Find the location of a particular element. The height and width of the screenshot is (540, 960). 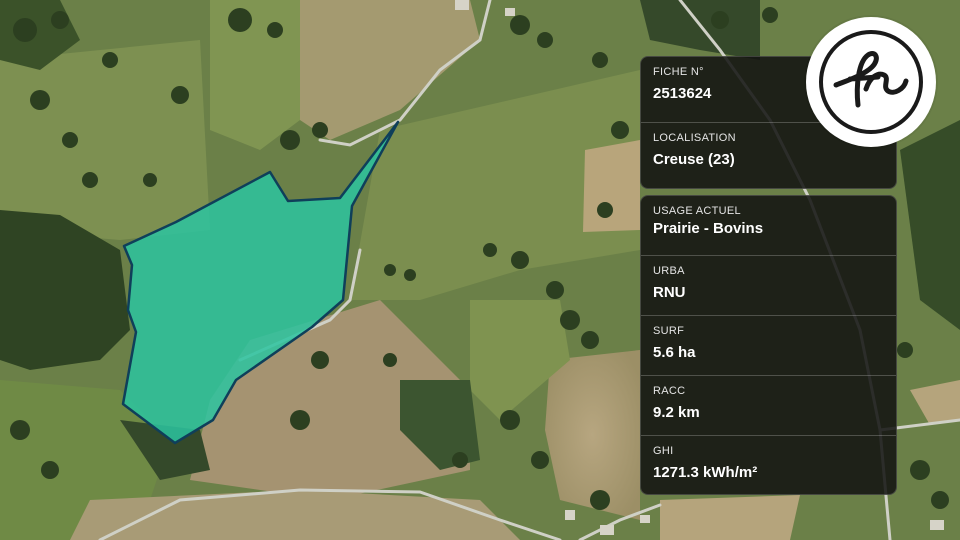

racc-label: RACC is located at coordinates (669, 391).